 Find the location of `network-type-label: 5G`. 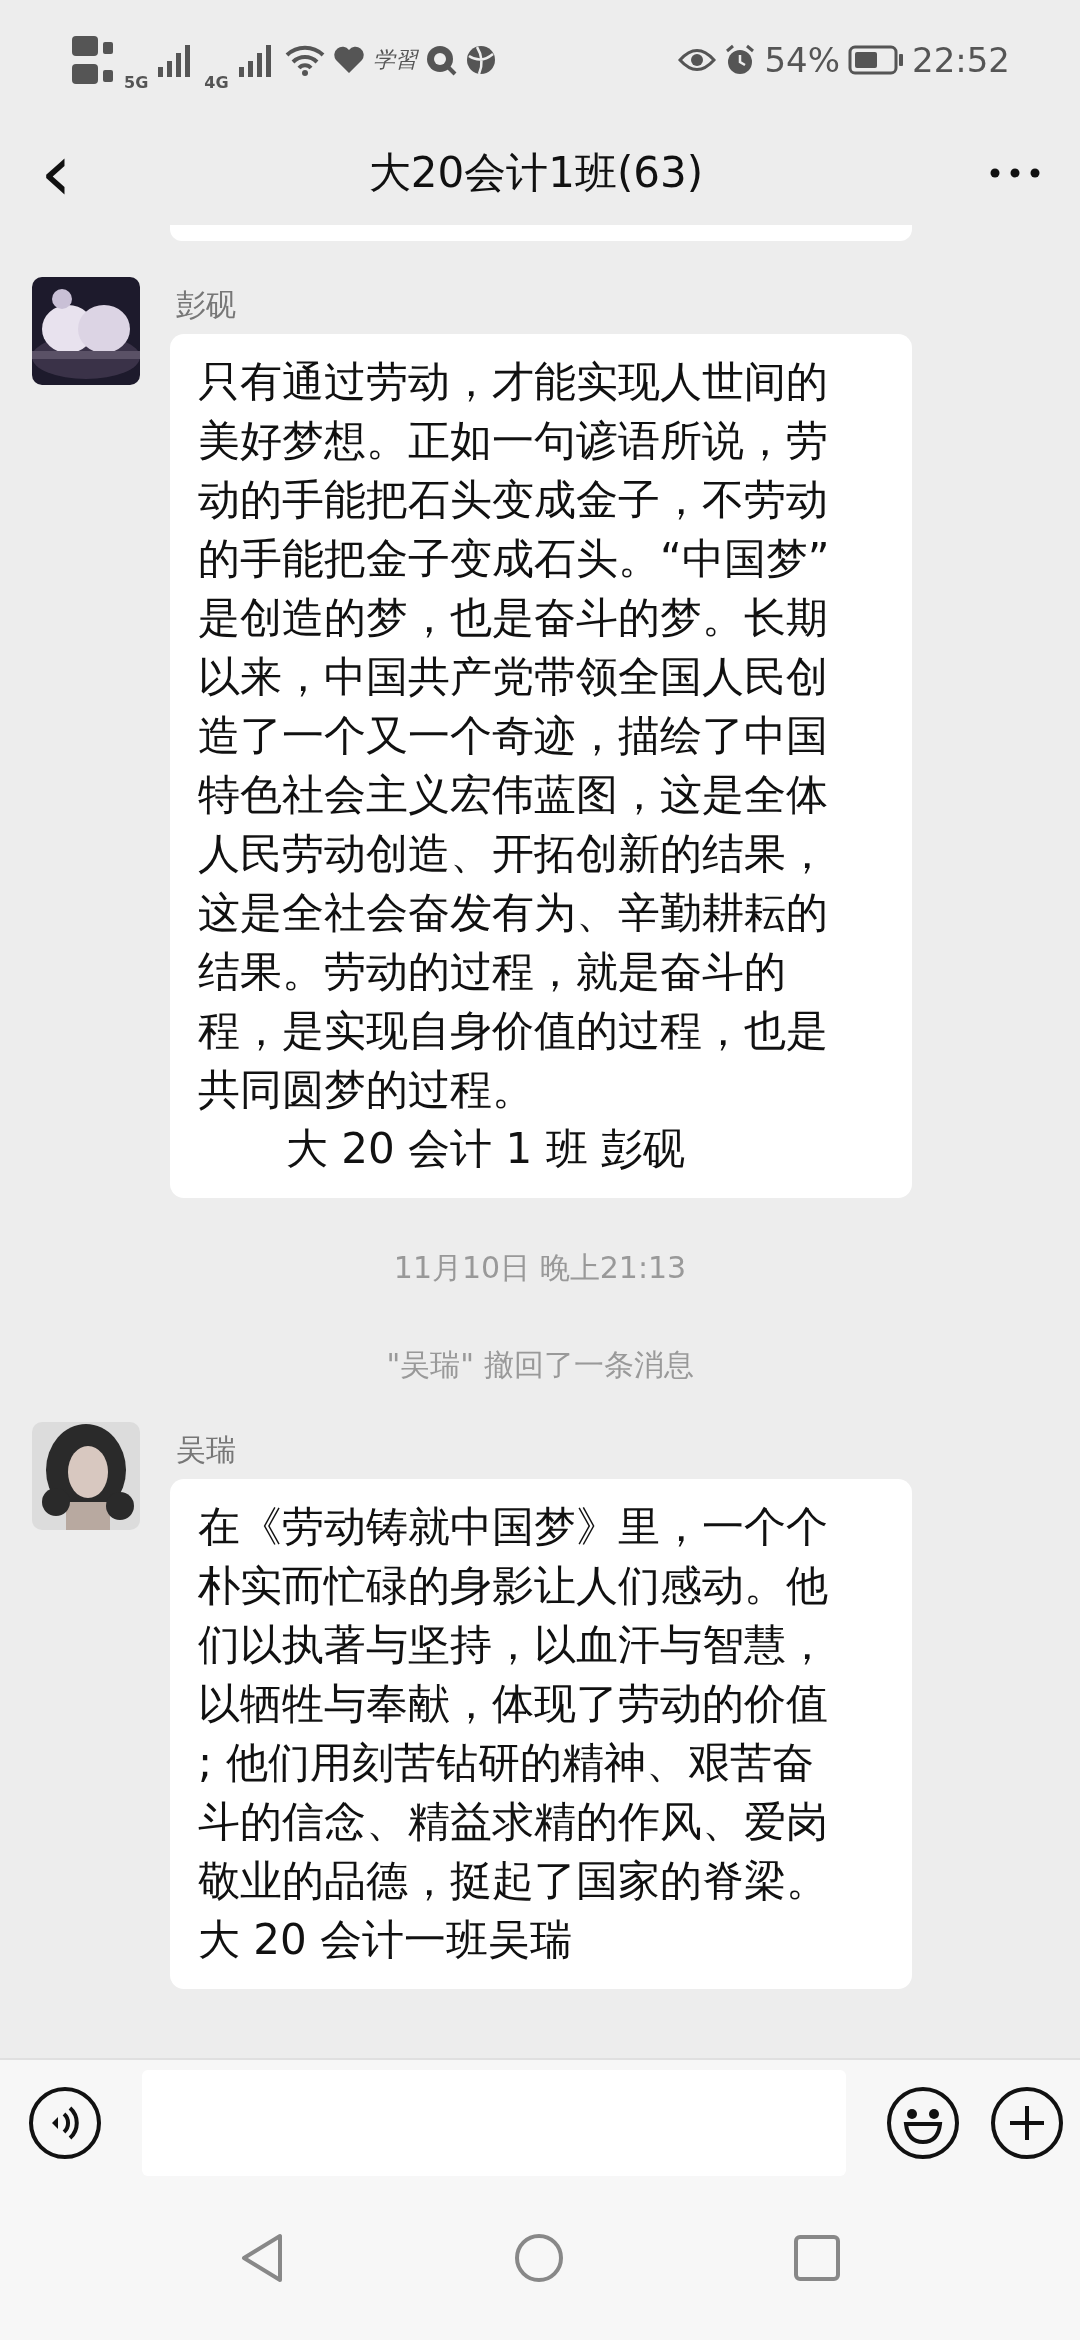

network-type-label: 5G is located at coordinates (136, 82).